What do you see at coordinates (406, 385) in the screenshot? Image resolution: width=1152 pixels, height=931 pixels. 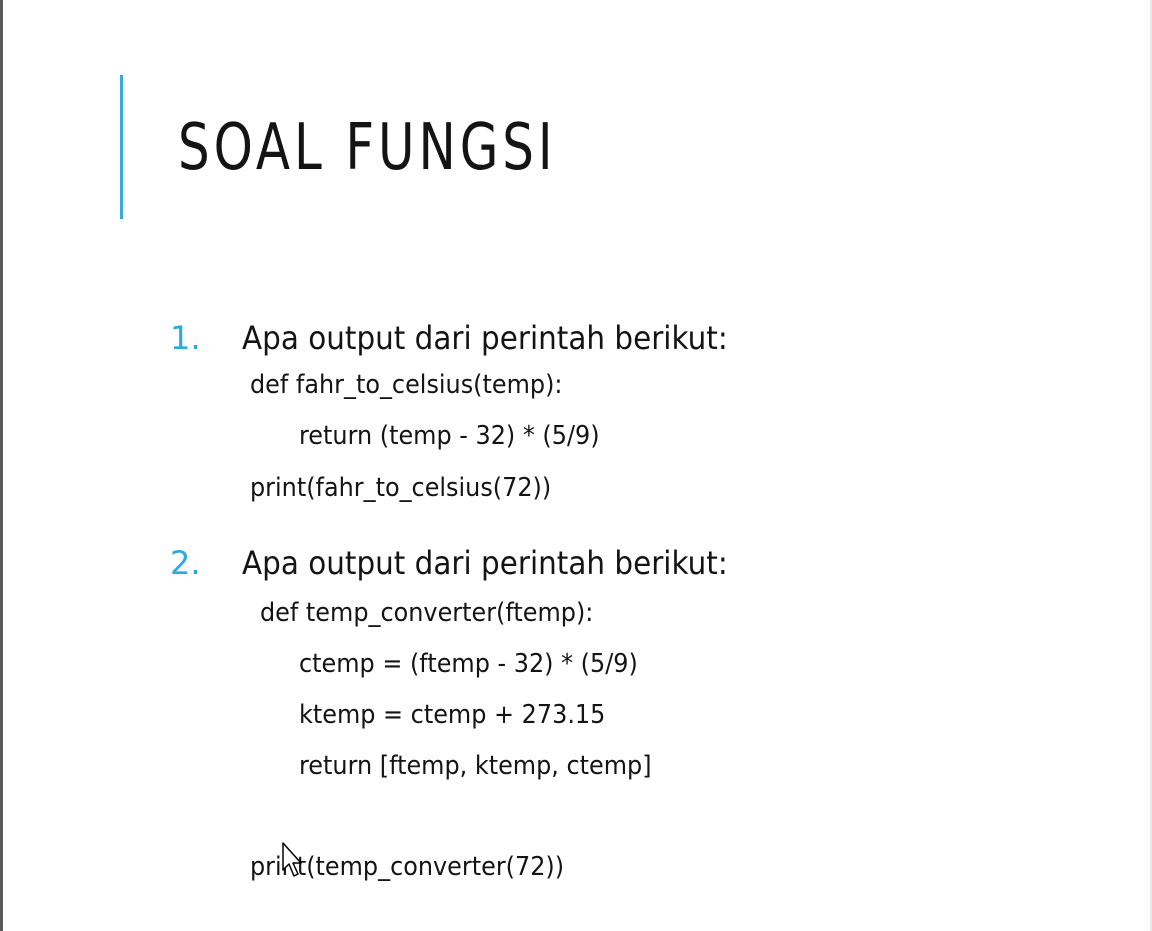 I see `code-line: def fahr_to_celsius(temp):` at bounding box center [406, 385].